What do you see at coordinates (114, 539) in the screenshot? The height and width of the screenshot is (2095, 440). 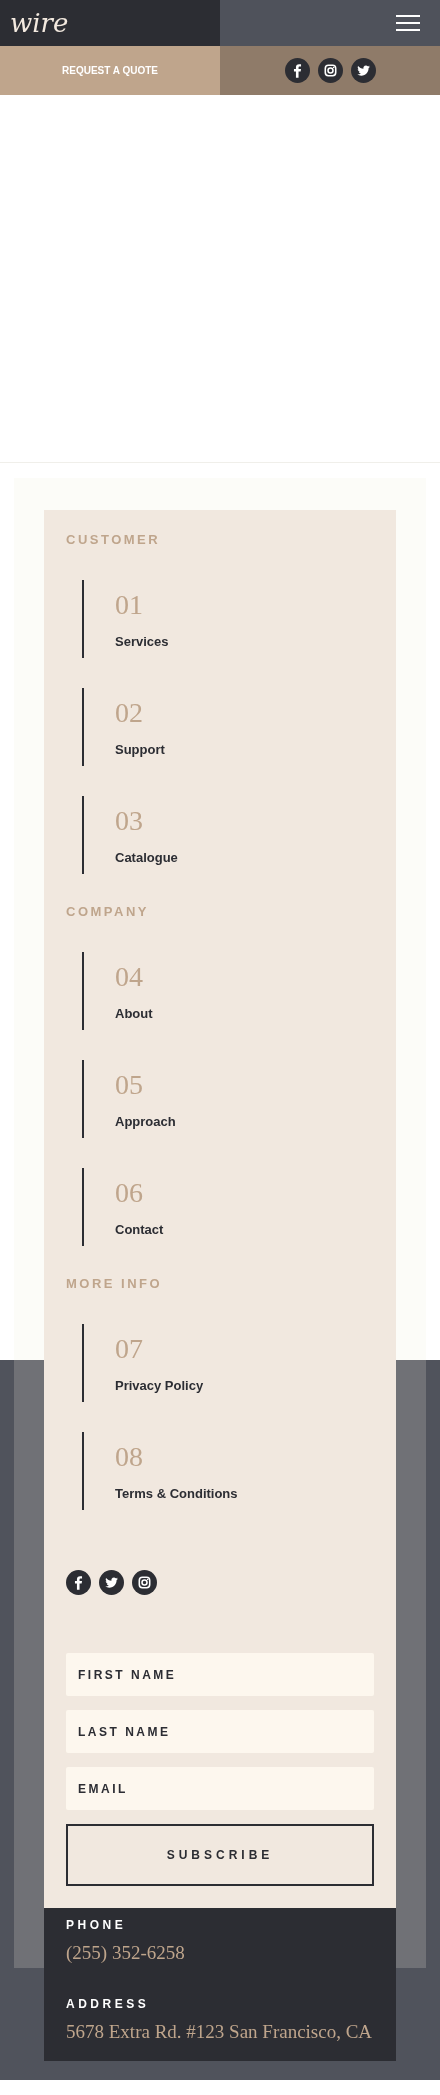 I see `section-heading: CUSTOMER` at bounding box center [114, 539].